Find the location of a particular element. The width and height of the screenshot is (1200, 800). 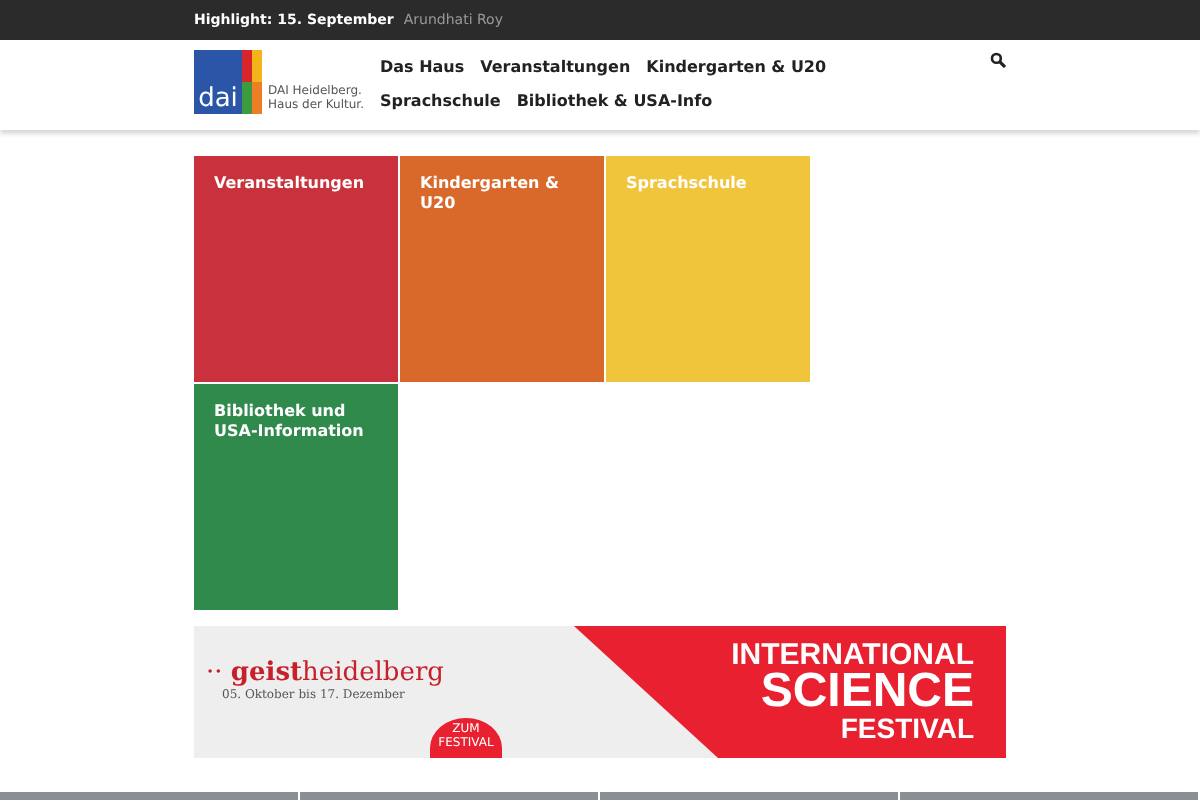

brand-name: ·· geistheidelberg is located at coordinates (326, 673).